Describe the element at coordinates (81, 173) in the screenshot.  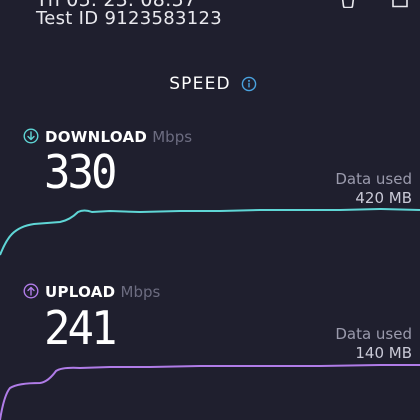
I see `download-speed-value: 330` at that location.